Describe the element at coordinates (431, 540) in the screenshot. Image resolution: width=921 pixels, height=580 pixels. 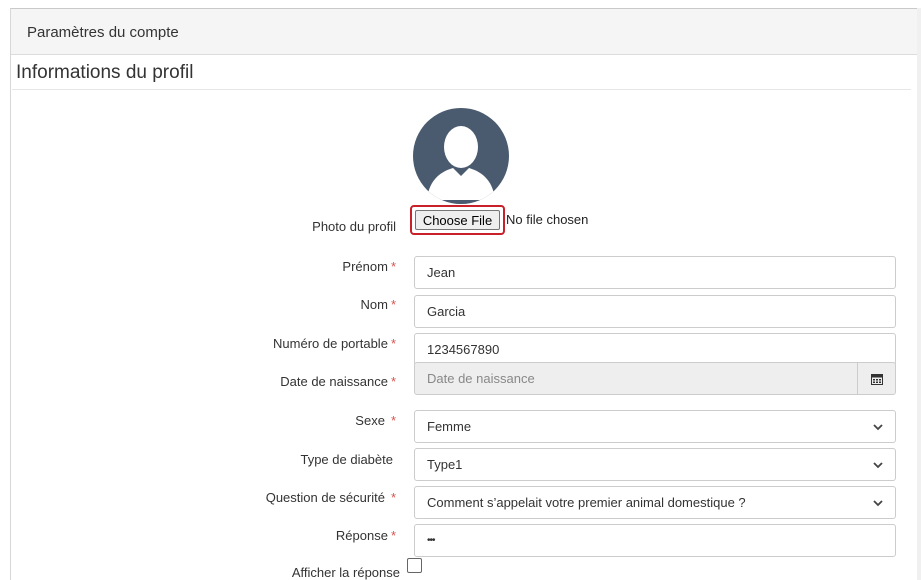
I see `answer-value: •••` at that location.